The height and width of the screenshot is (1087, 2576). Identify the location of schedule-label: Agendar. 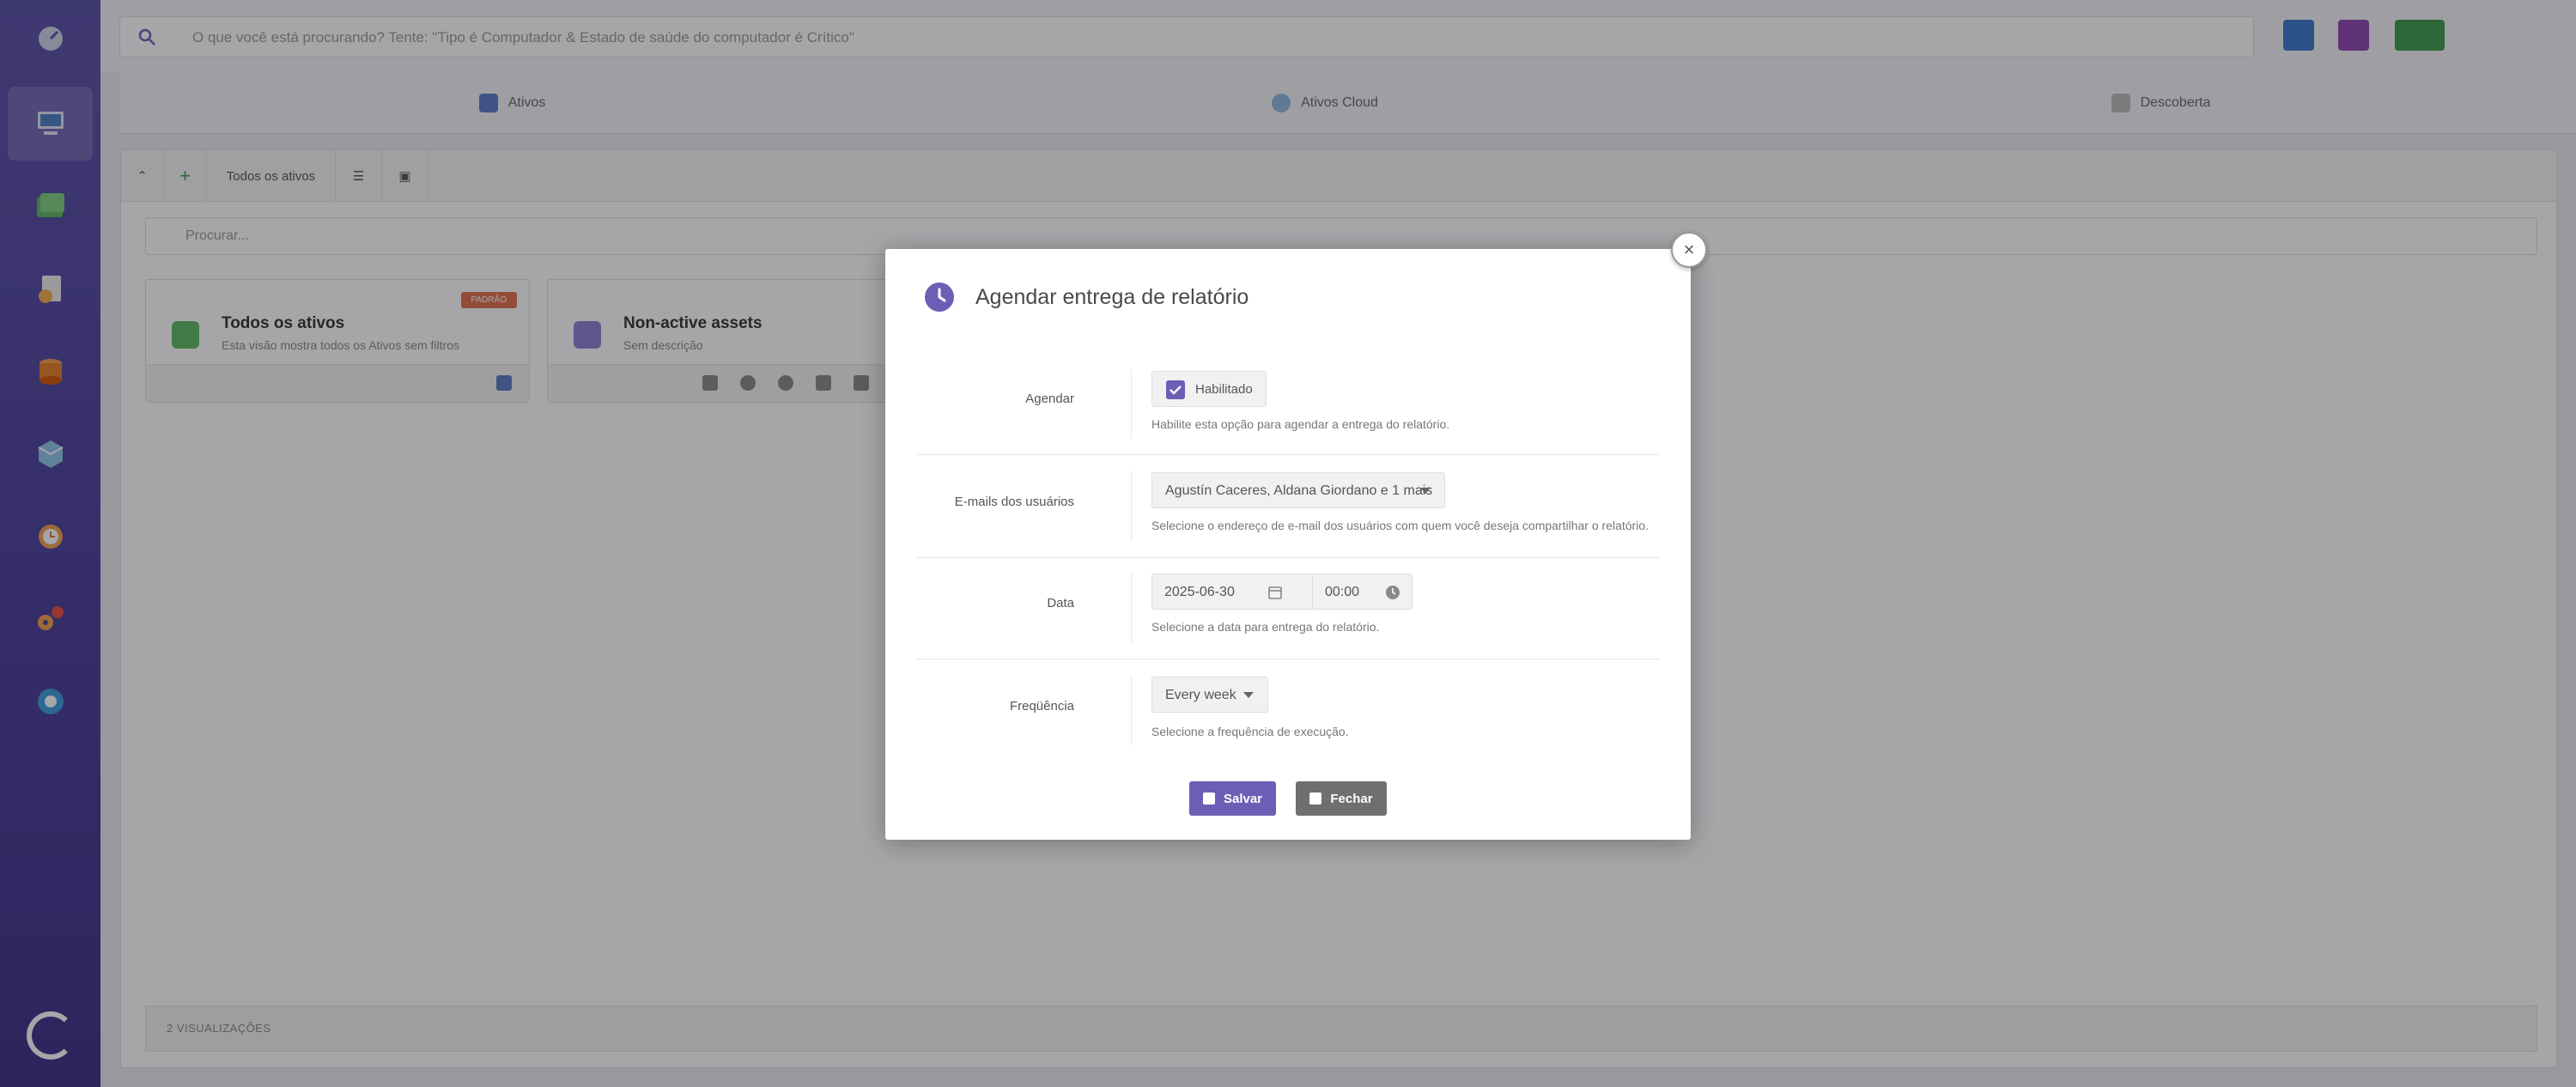
(1049, 399).